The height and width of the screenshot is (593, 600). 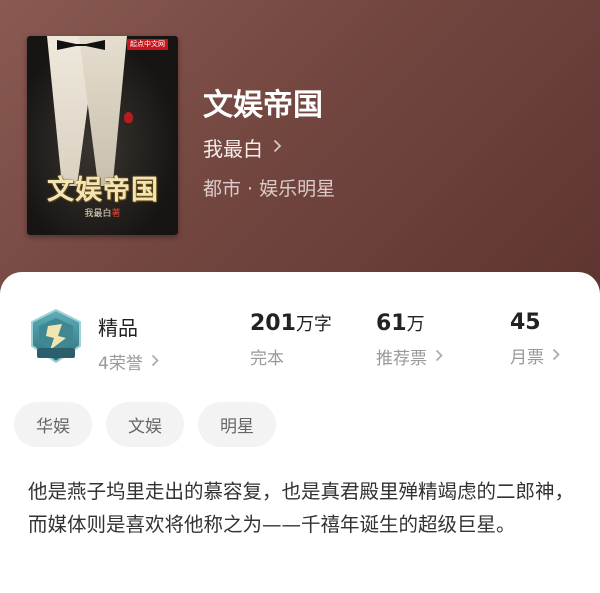 I want to click on cover-rose-icon, so click(x=128, y=117).